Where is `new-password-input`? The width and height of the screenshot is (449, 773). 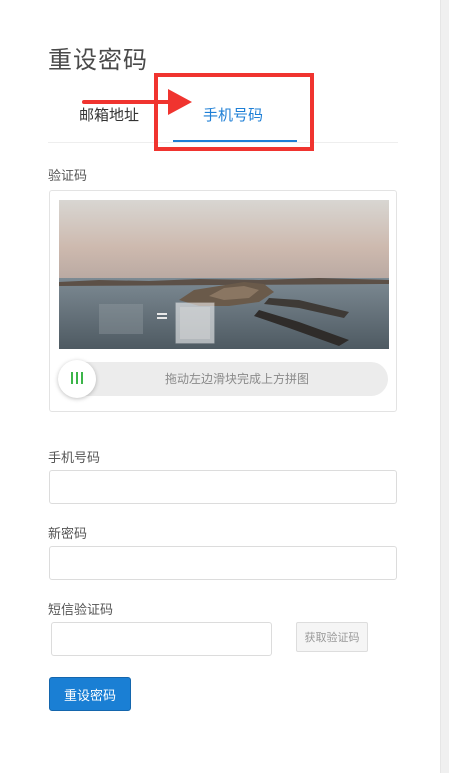
new-password-input is located at coordinates (223, 563).